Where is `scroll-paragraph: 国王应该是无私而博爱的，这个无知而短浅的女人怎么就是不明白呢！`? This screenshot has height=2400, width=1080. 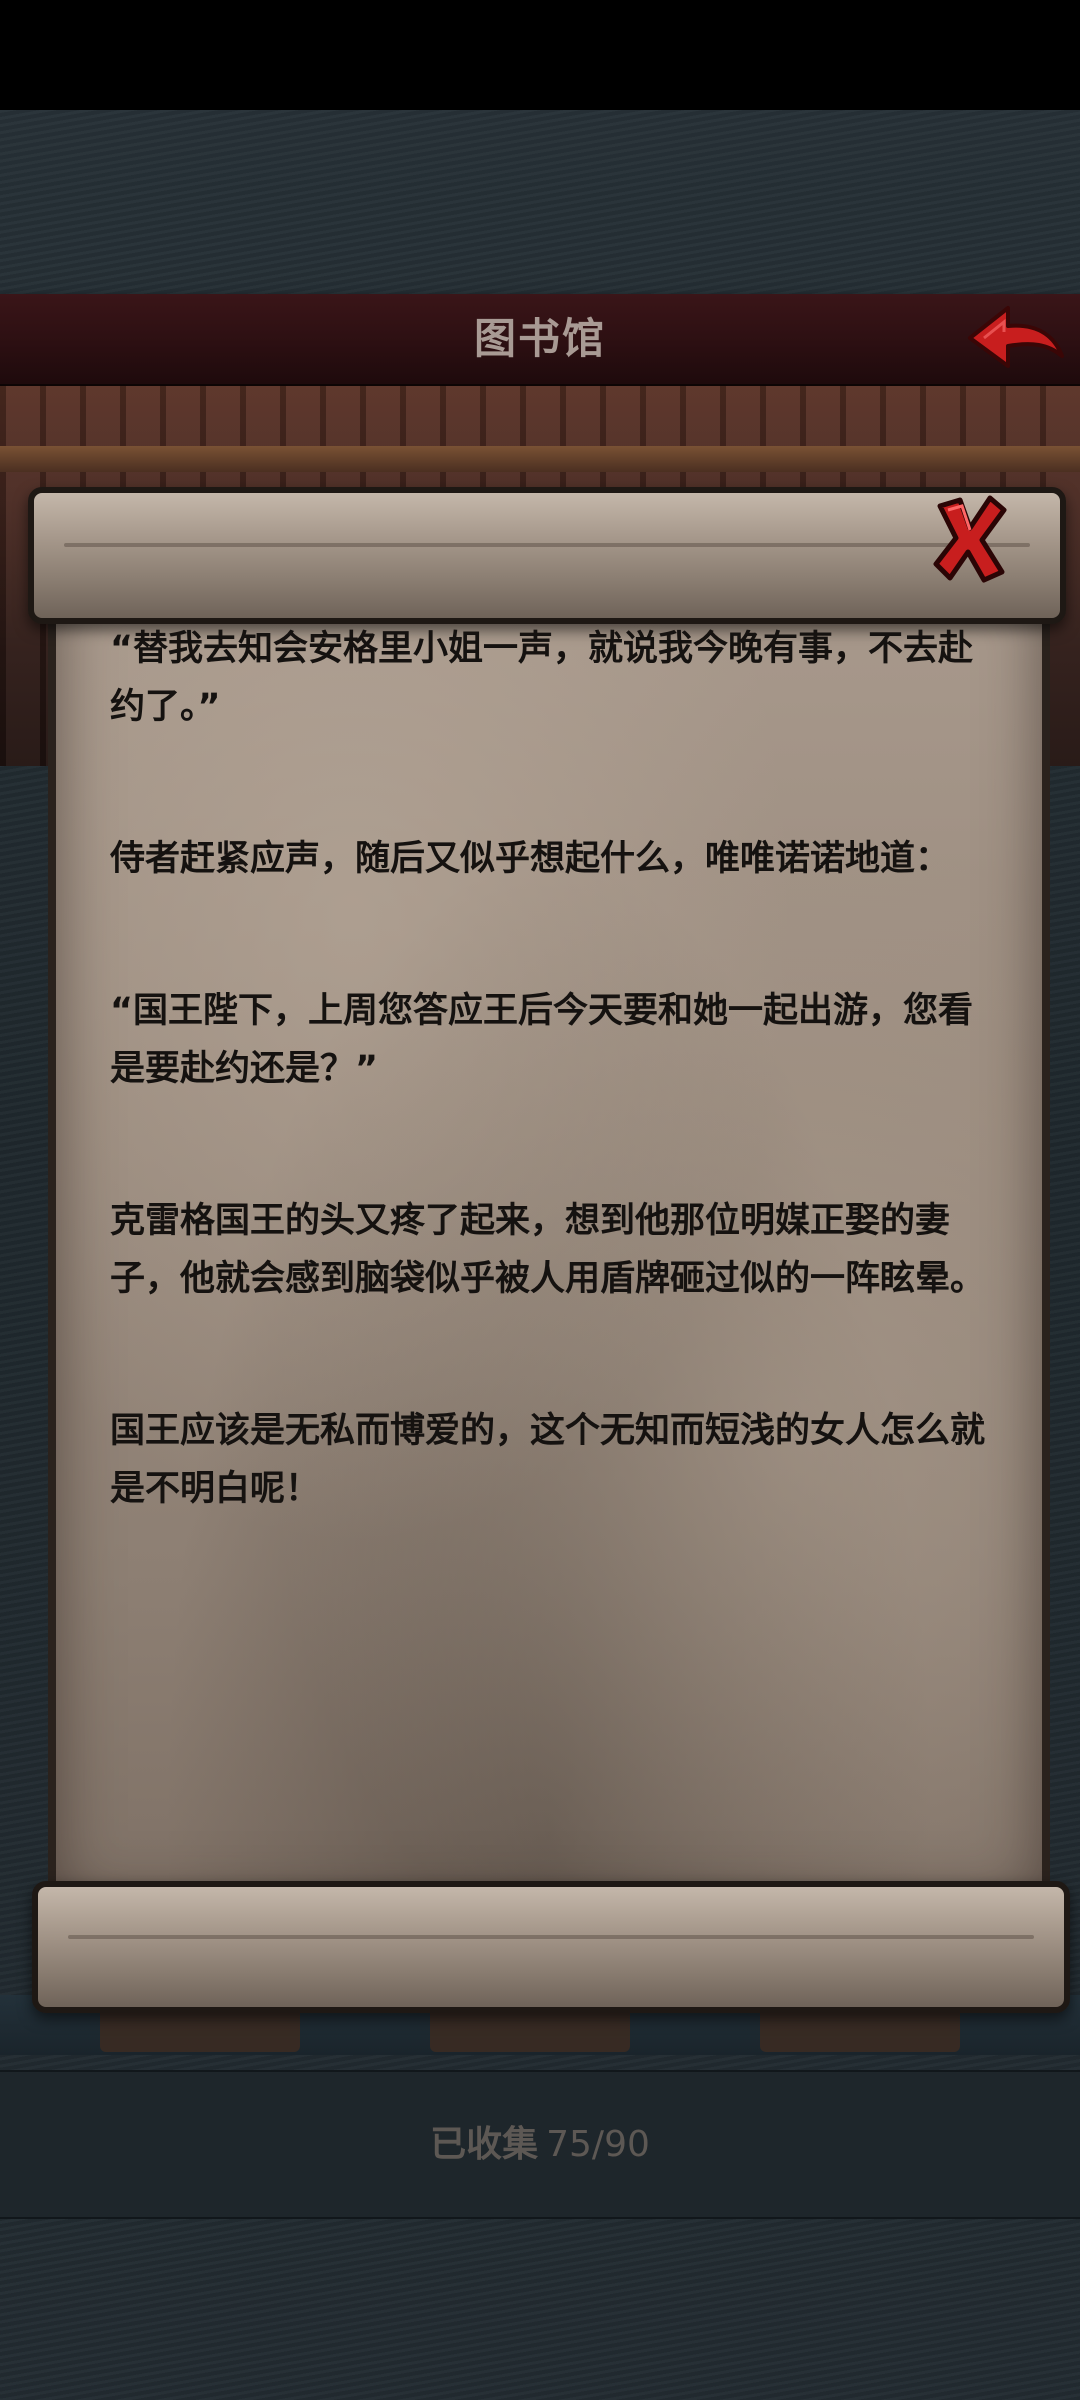
scroll-paragraph: 国王应该是无私而博爱的，这个无知而短浅的女人怎么就是不明白呢！ is located at coordinates (548, 1460).